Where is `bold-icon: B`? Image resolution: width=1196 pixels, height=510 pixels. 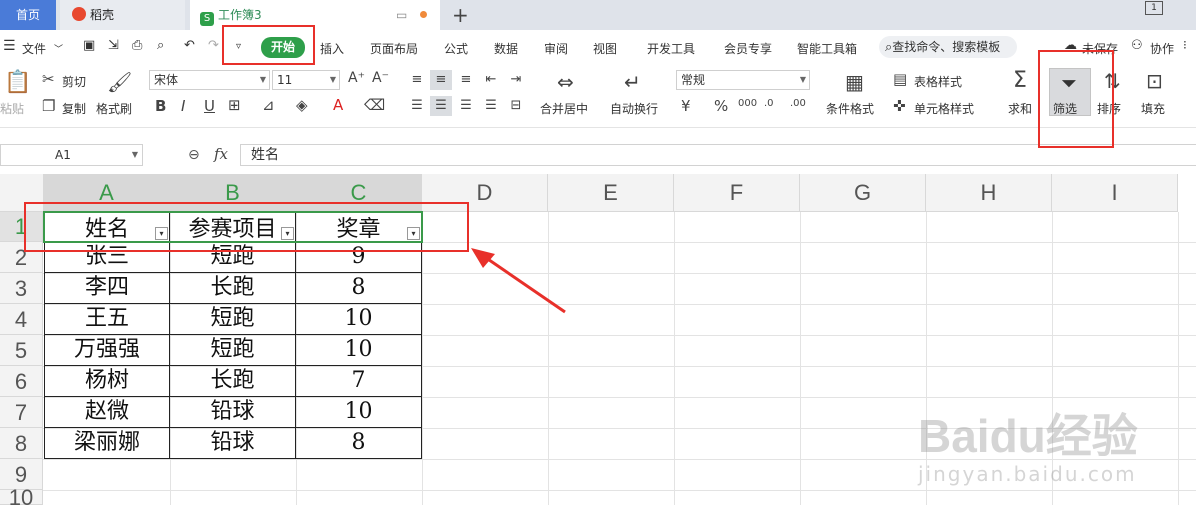
bold-icon: B is located at coordinates (160, 106).